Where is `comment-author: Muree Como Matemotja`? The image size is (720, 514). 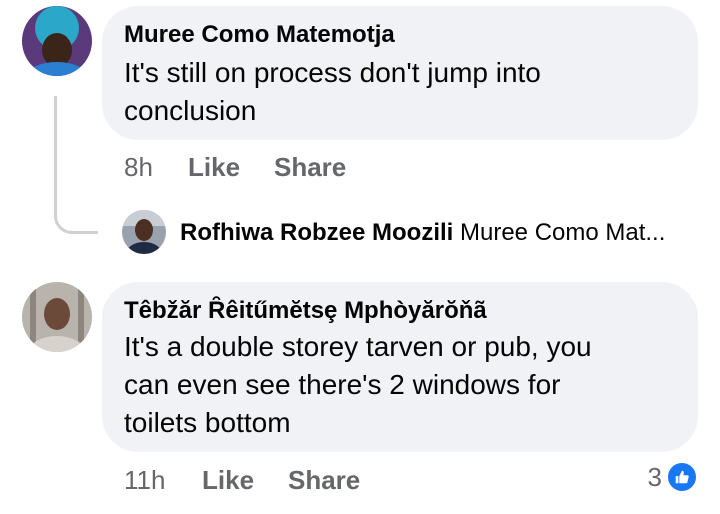
comment-author: Muree Como Matemotja is located at coordinates (411, 35).